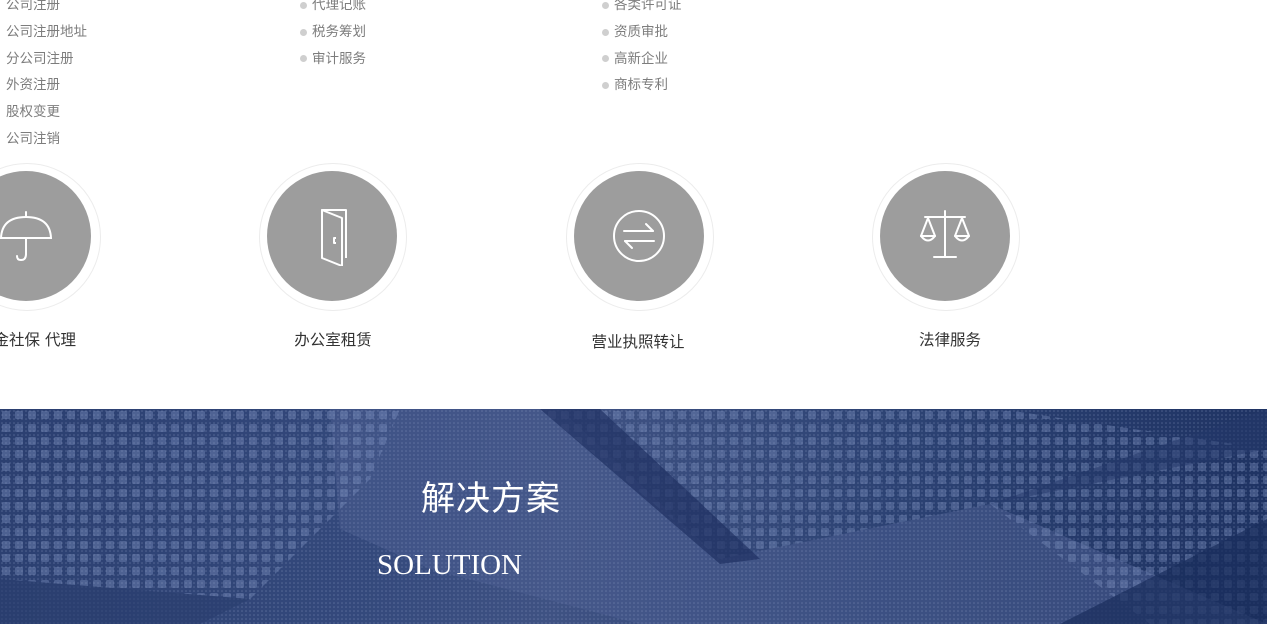  I want to click on section-subtitle: SOLUTION, so click(449, 565).